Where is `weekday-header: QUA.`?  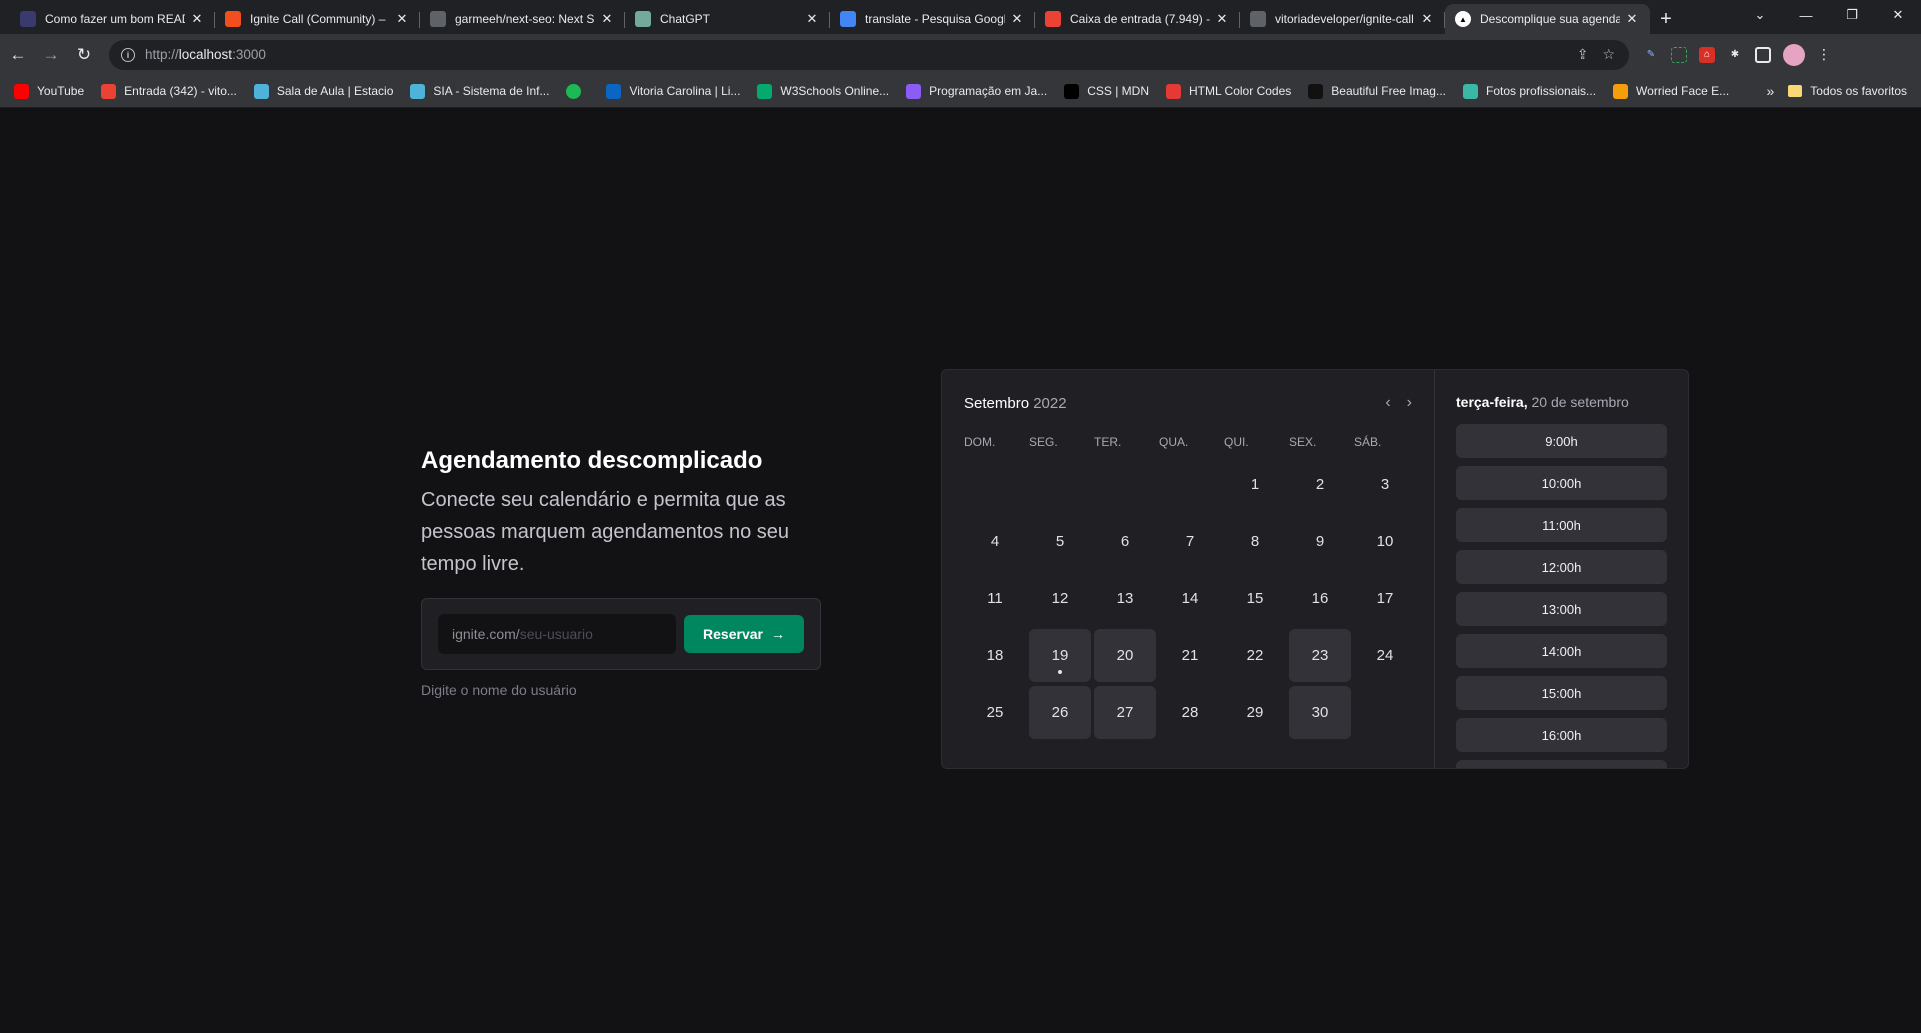
weekday-header: QUA. is located at coordinates (1174, 442).